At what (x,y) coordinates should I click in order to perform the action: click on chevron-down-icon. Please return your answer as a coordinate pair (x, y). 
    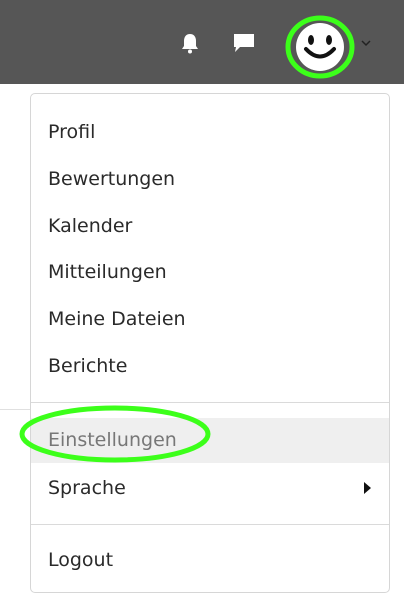
    Looking at the image, I should click on (366, 43).